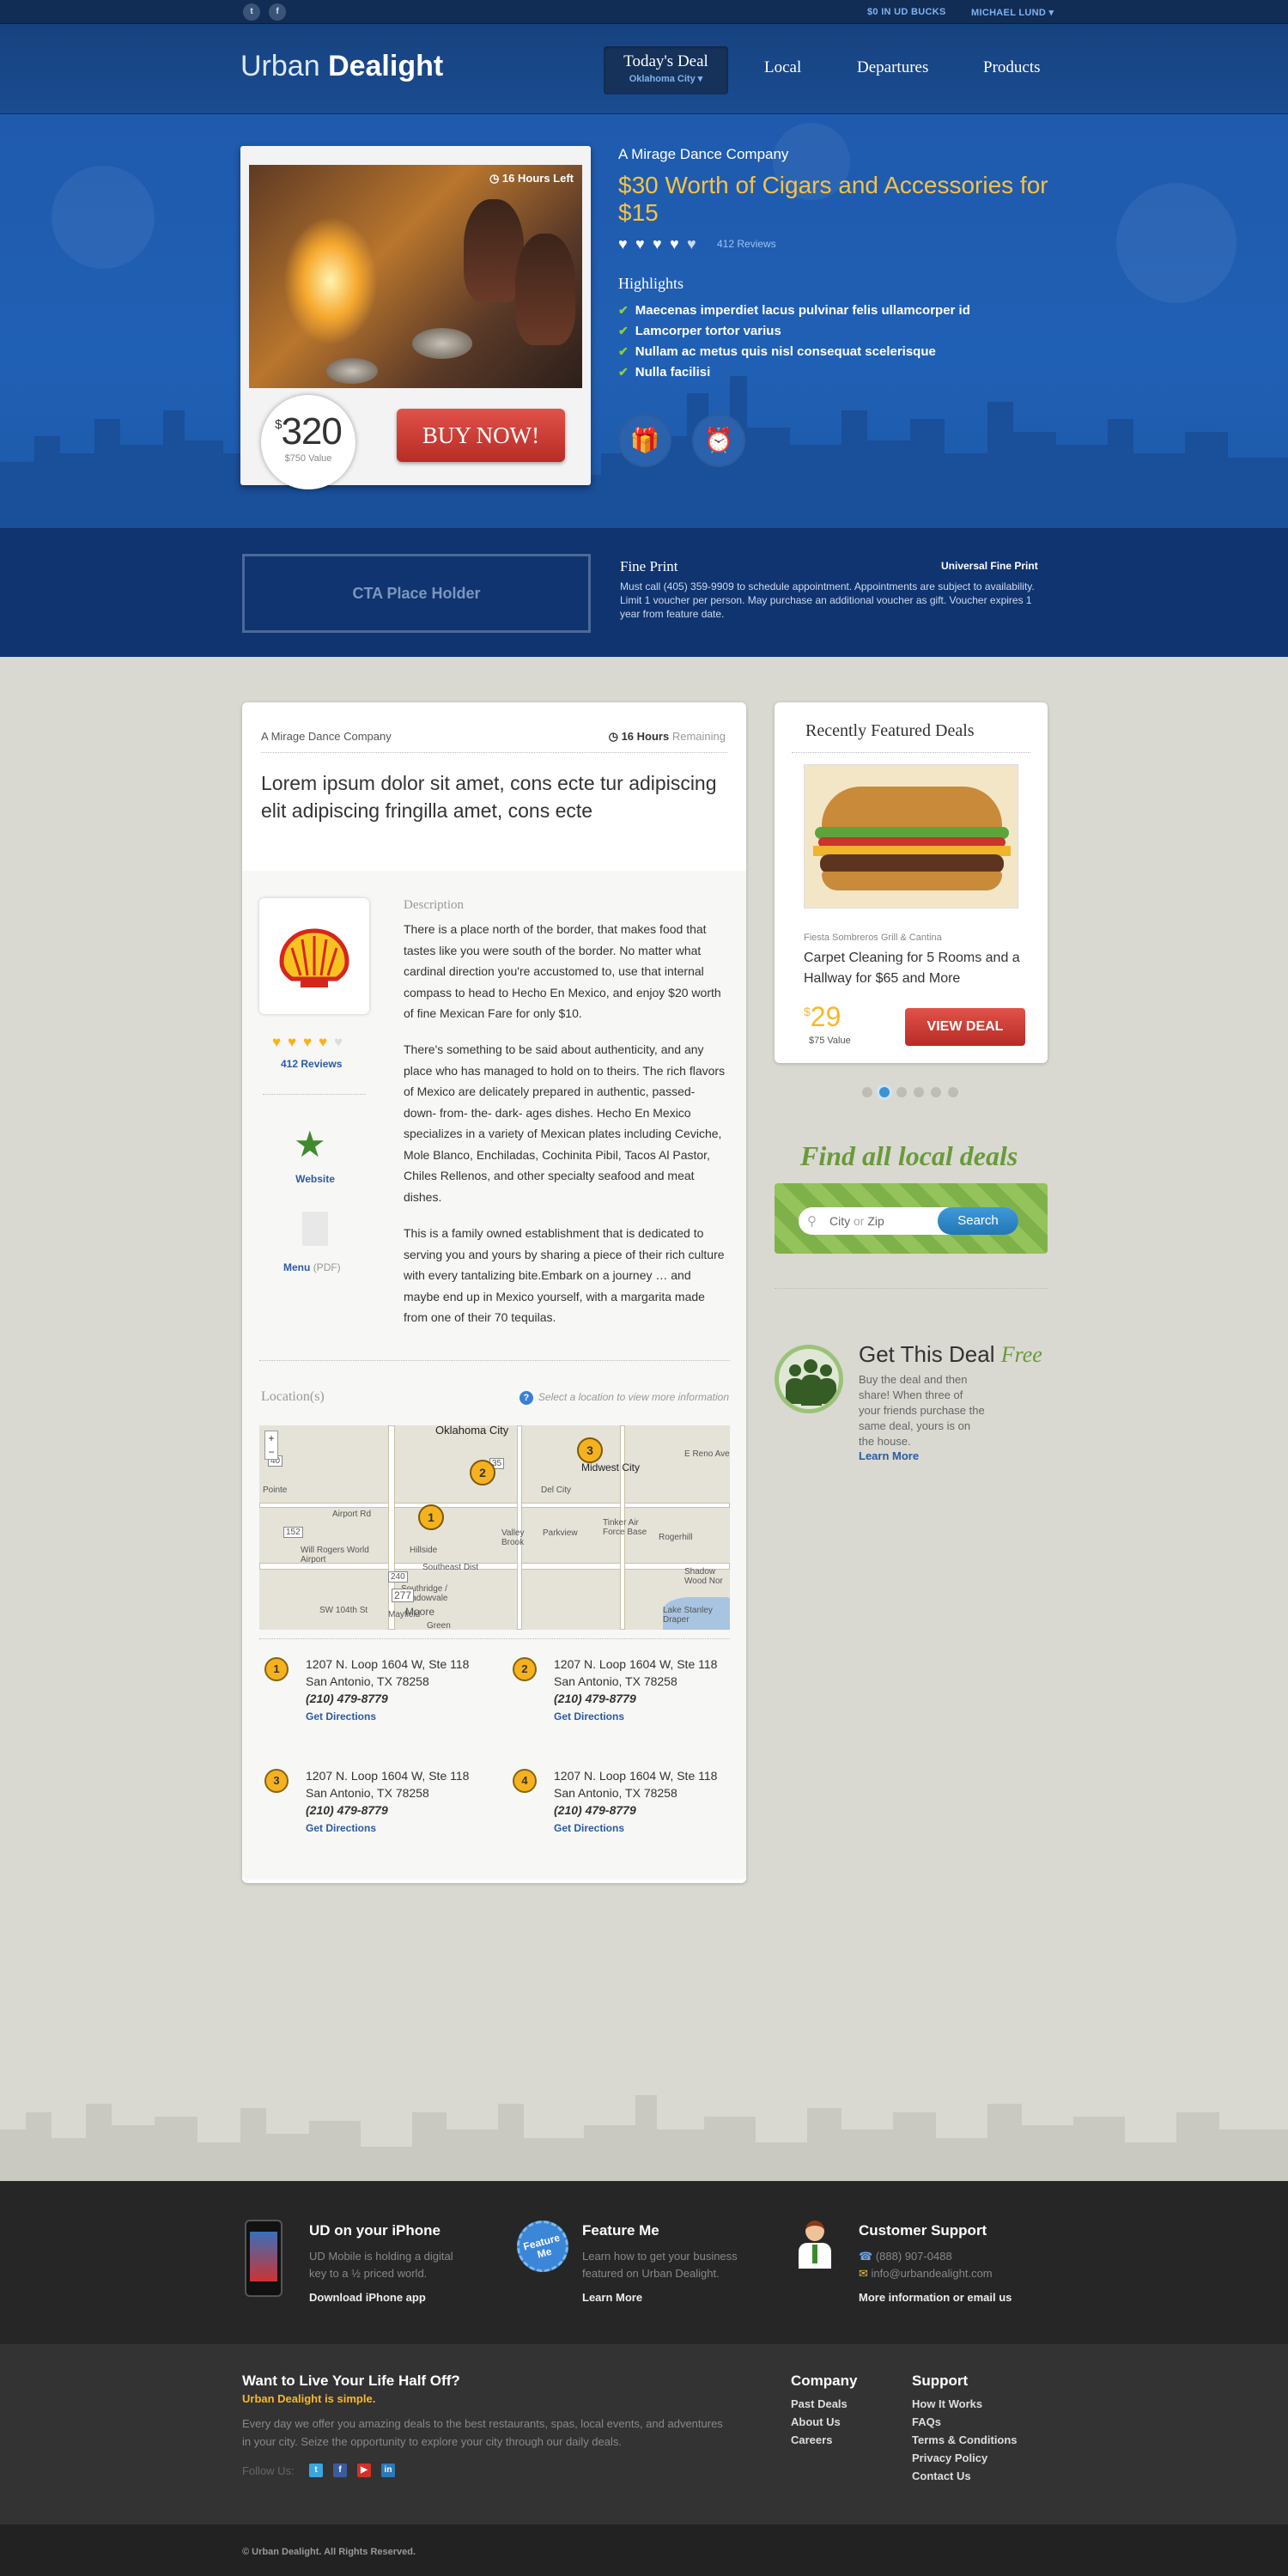  What do you see at coordinates (364, 2470) in the screenshot?
I see `youtube-icon: ▶` at bounding box center [364, 2470].